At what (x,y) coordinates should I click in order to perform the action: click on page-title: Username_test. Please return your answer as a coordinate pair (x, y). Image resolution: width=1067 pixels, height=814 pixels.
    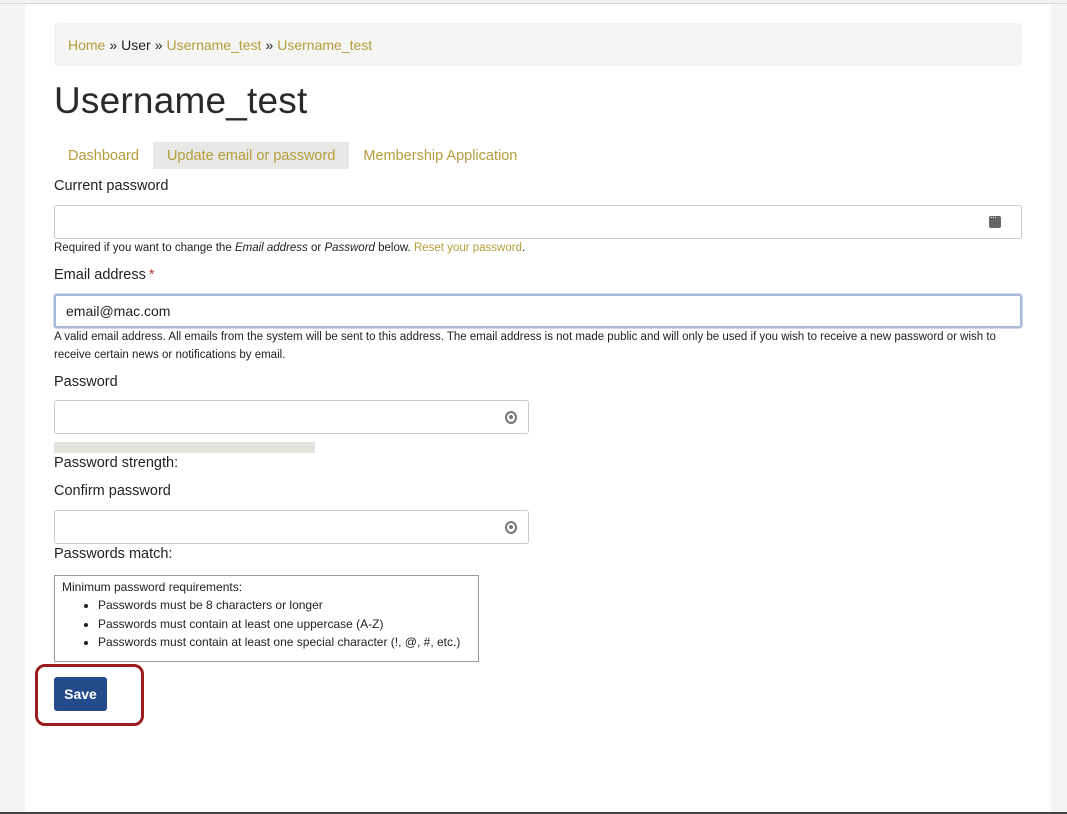
    Looking at the image, I should click on (181, 100).